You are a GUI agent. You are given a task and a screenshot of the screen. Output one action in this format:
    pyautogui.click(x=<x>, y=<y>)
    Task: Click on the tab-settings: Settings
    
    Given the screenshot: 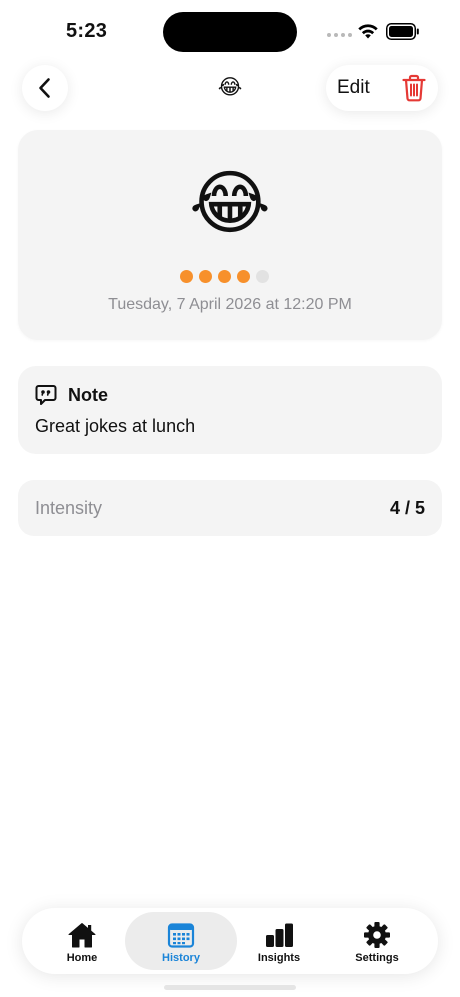 What is the action you would take?
    pyautogui.click(x=377, y=941)
    